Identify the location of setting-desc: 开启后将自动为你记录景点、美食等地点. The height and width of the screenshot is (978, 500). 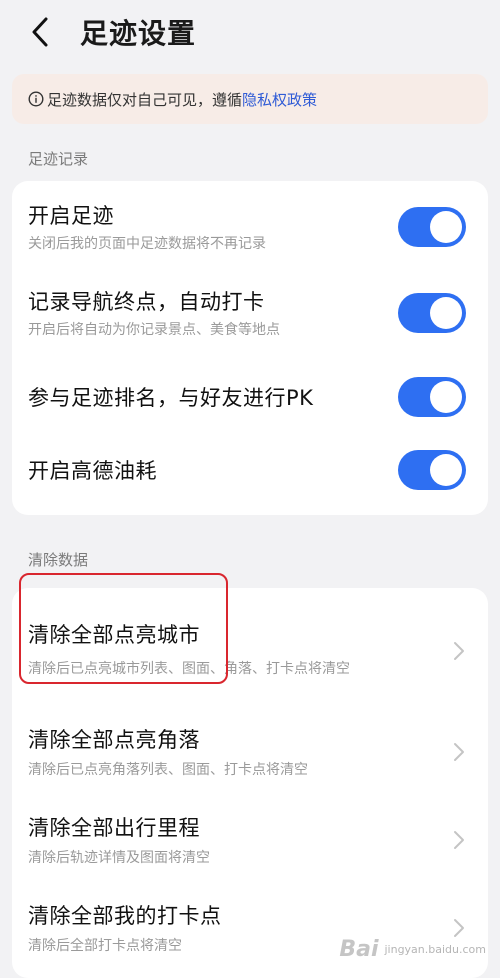
(154, 330).